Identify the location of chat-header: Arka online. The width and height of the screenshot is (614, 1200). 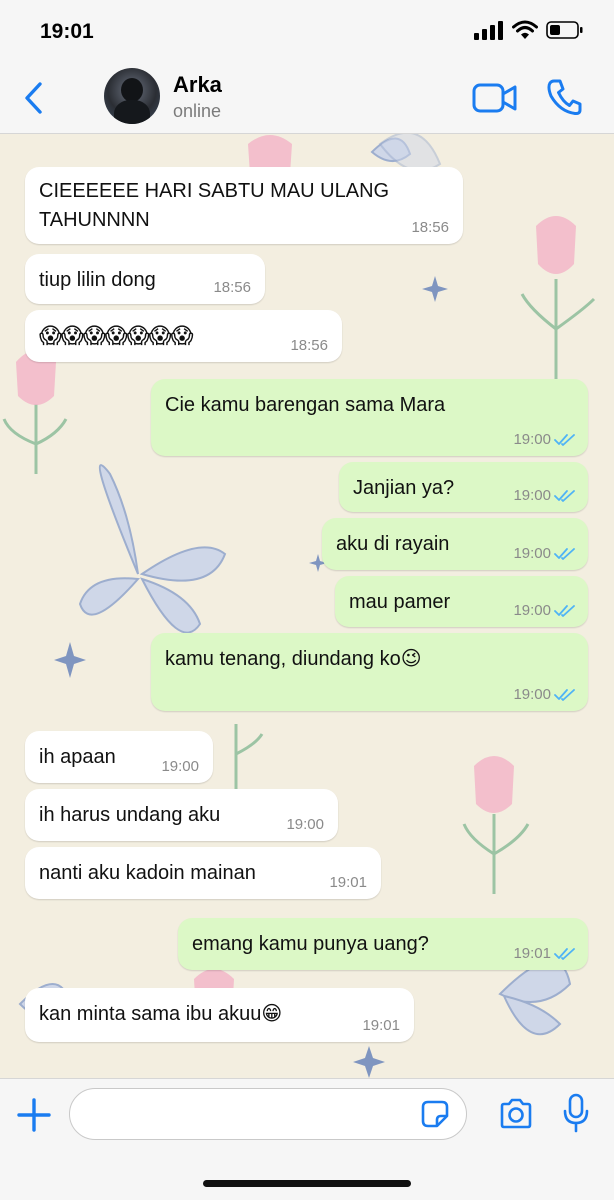
(307, 98).